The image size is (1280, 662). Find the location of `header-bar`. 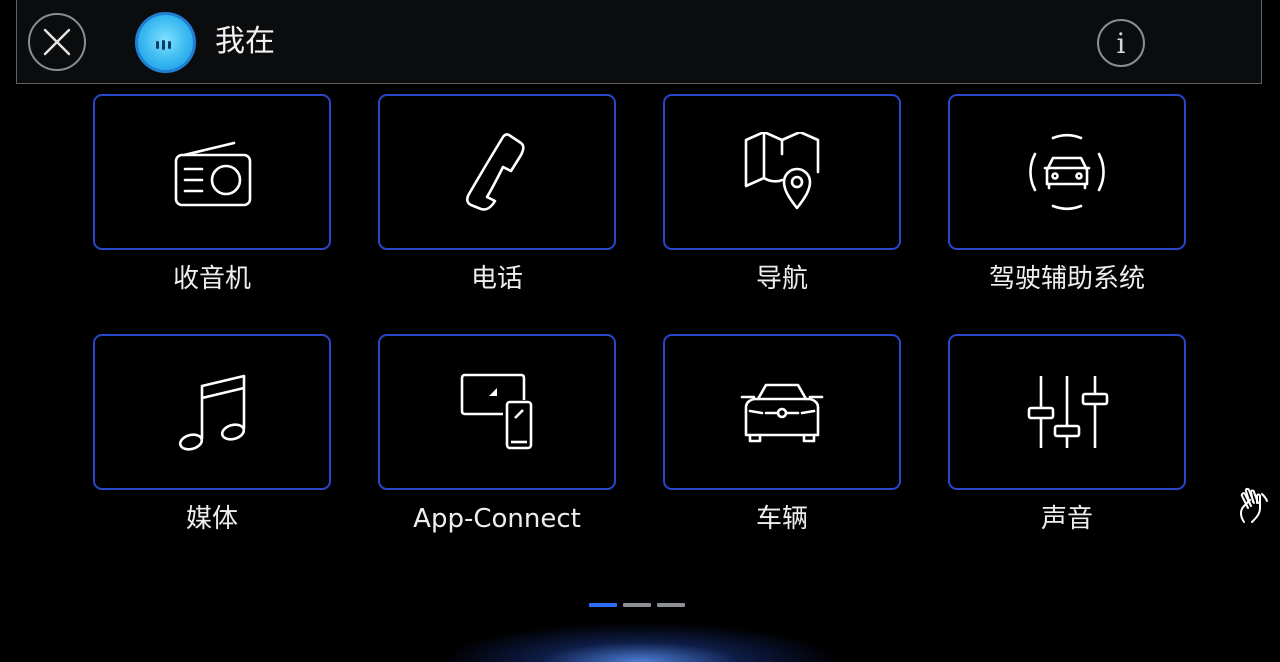

header-bar is located at coordinates (639, 42).